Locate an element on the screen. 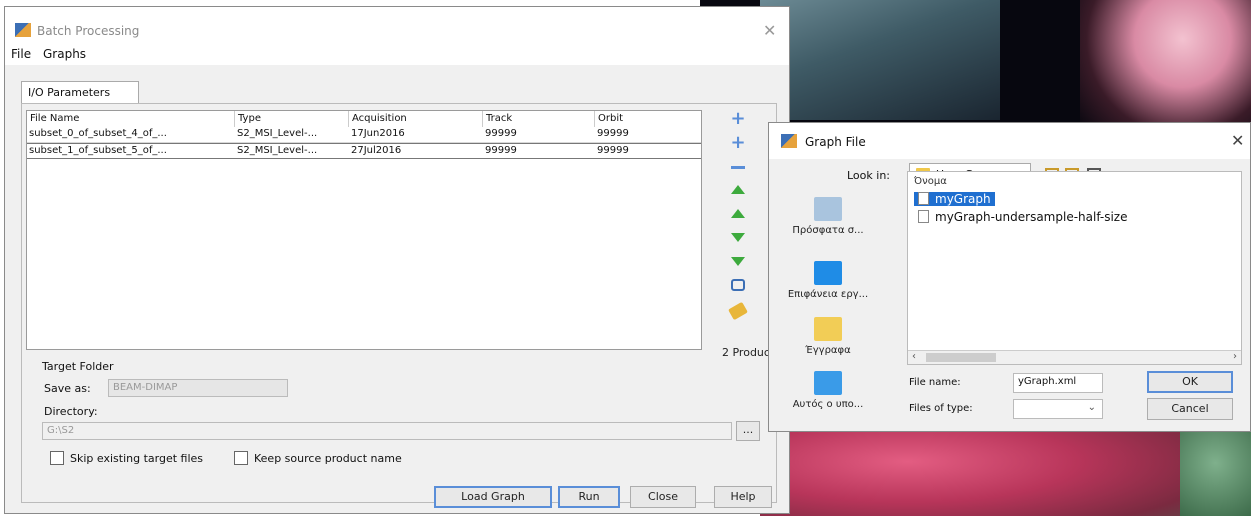  directory-label: Directory: is located at coordinates (71, 411).